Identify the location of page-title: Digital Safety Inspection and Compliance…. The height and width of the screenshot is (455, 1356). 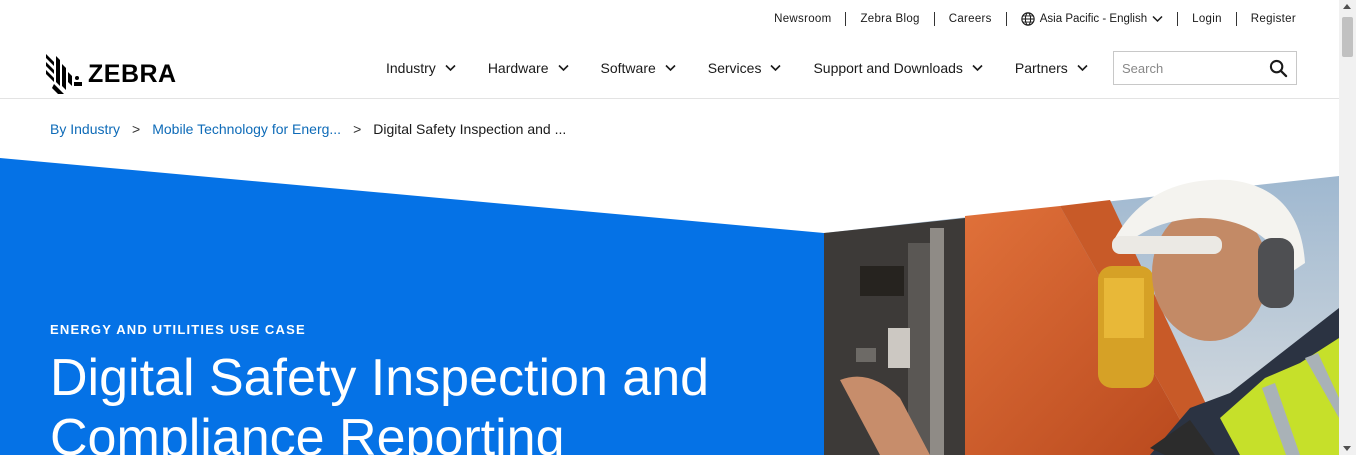
(380, 402).